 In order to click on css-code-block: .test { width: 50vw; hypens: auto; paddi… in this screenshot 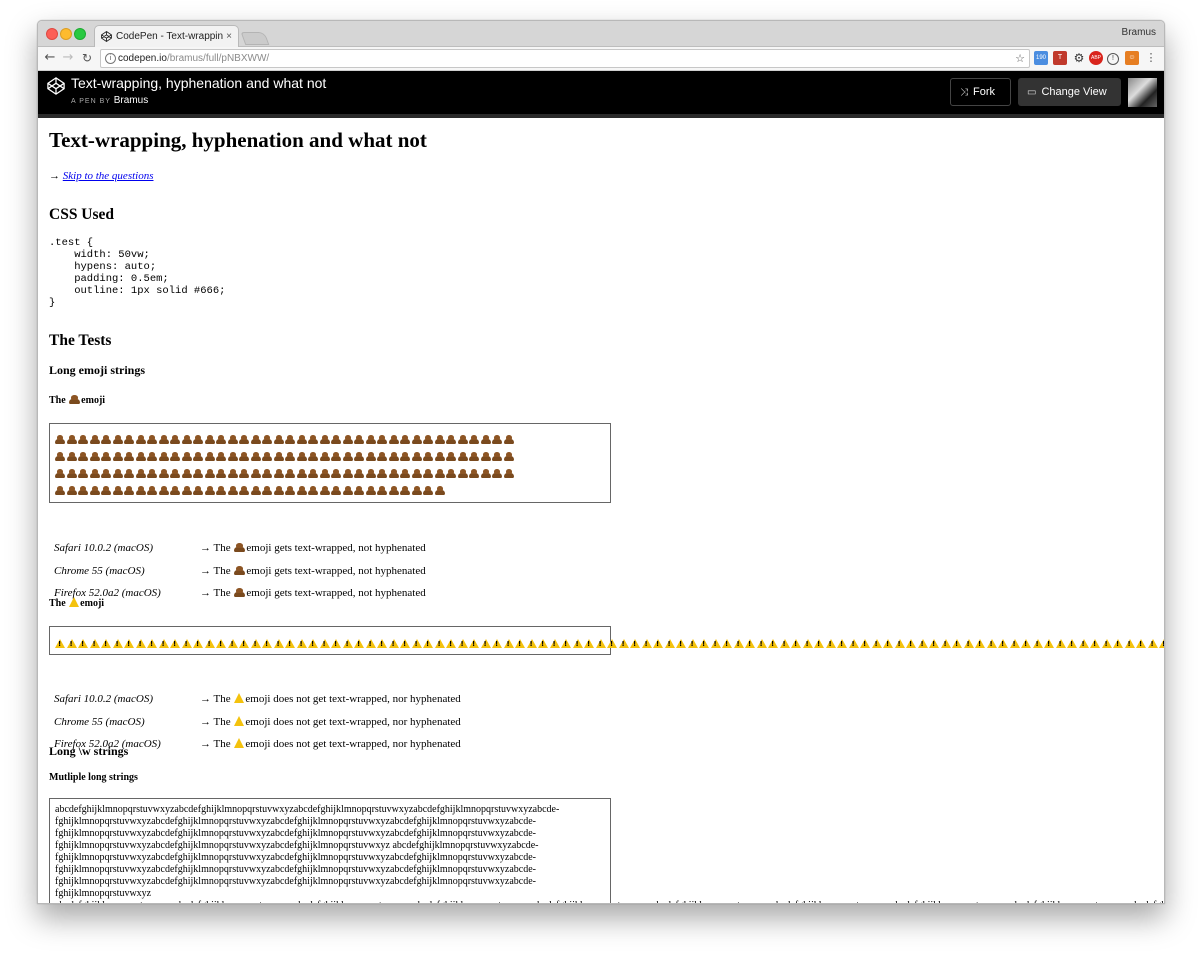, I will do `click(137, 273)`.